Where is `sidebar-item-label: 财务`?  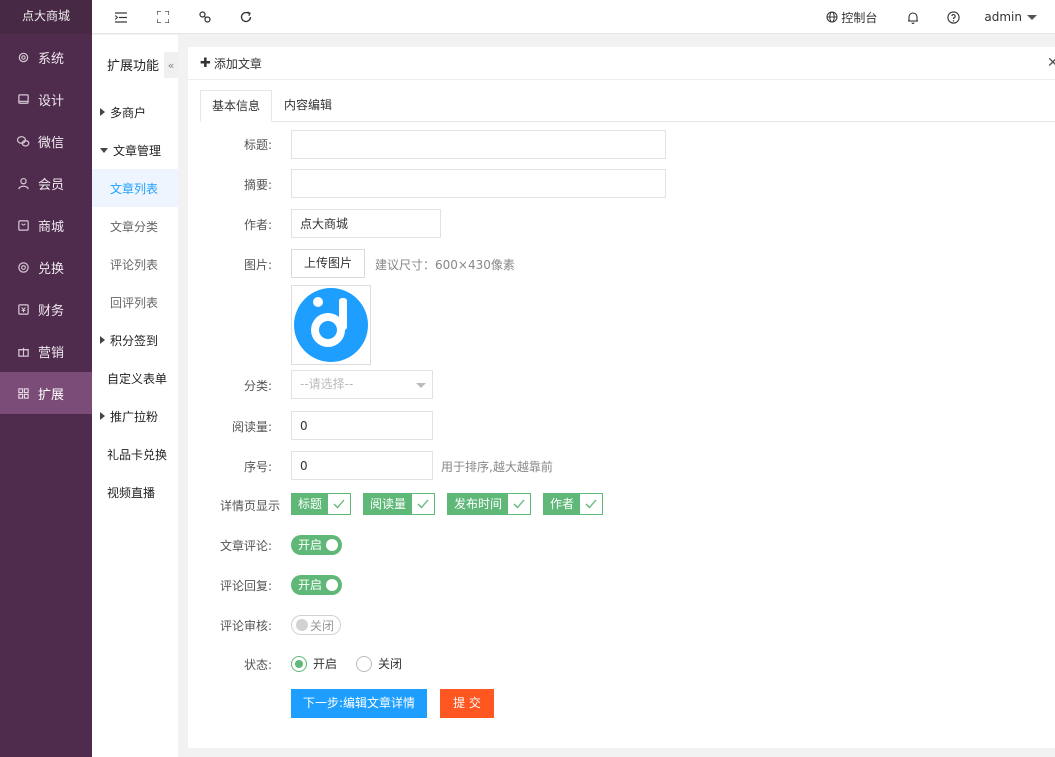 sidebar-item-label: 财务 is located at coordinates (51, 311).